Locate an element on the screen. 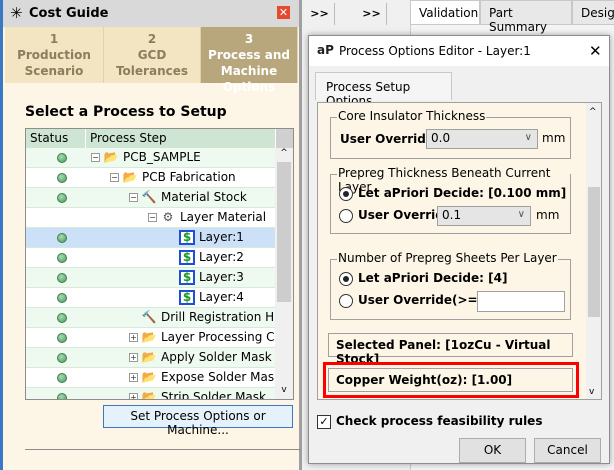  tree-row: + 📂 Apply Solder Mask is located at coordinates (151, 358).